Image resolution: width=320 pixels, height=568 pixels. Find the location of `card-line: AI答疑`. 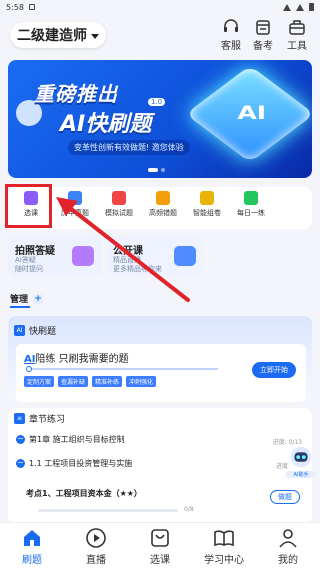

card-line: AI答疑 is located at coordinates (25, 260).